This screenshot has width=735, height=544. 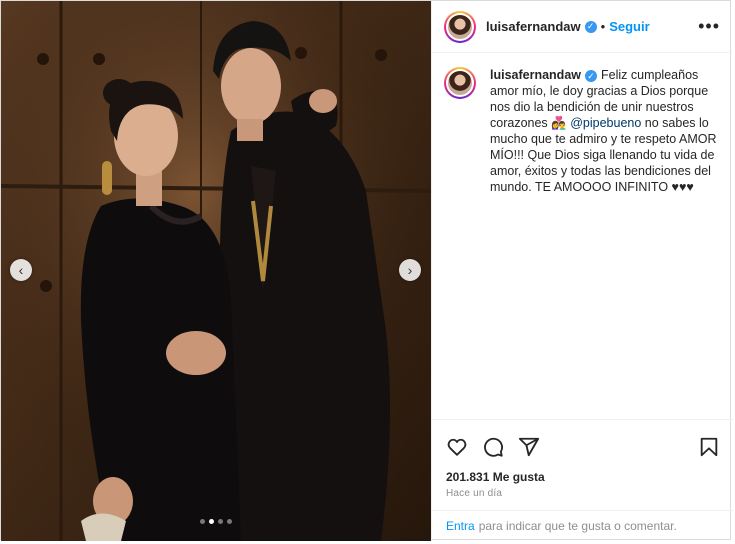 I want to click on more-options-icon: •••, so click(x=709, y=26).